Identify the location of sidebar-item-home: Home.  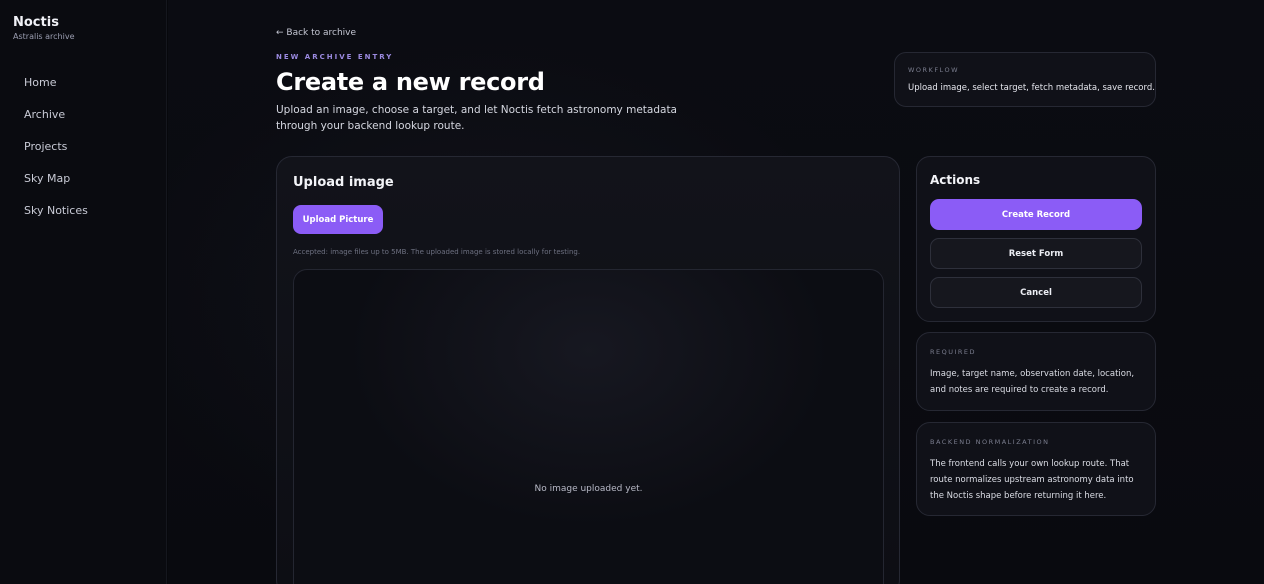
(56, 91).